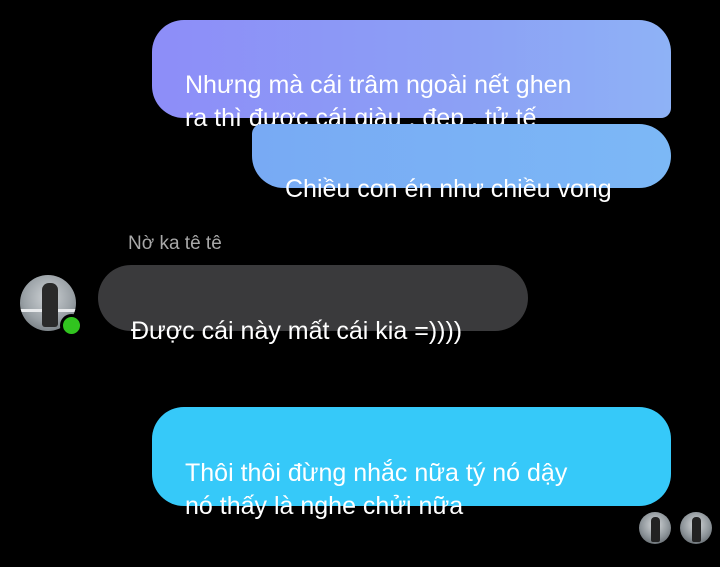  What do you see at coordinates (297, 331) in the screenshot?
I see `message-text: Được cái này mất cái kia =))))` at bounding box center [297, 331].